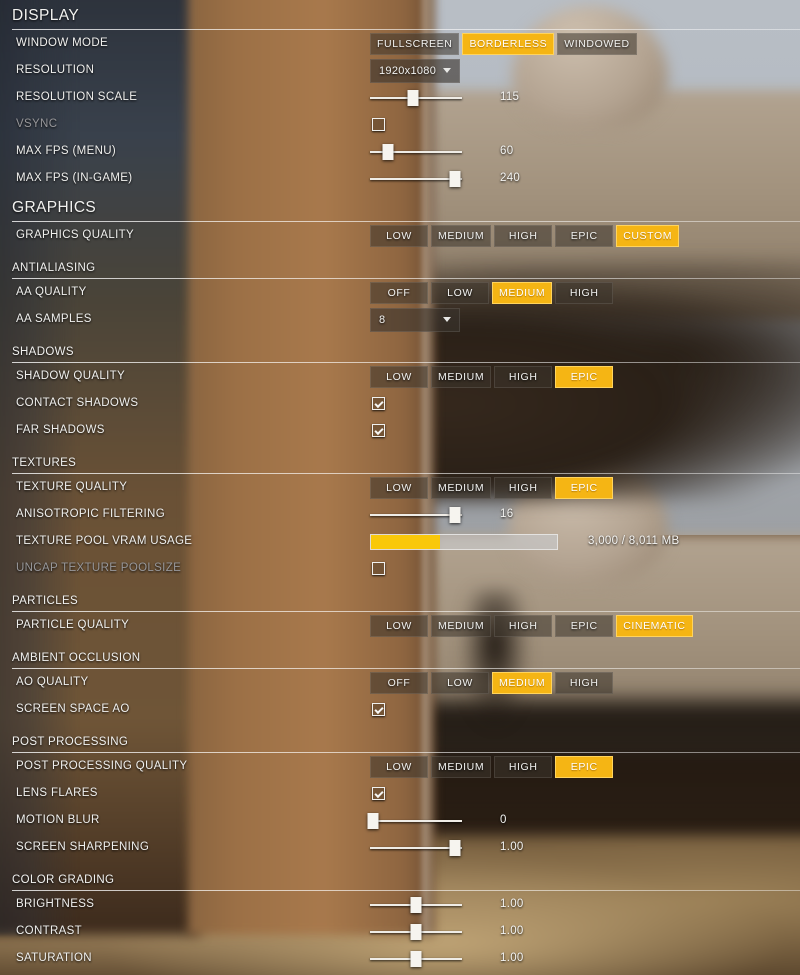 The width and height of the screenshot is (800, 975). Describe the element at coordinates (378, 403) in the screenshot. I see `checkbox-contact-shadows` at that location.